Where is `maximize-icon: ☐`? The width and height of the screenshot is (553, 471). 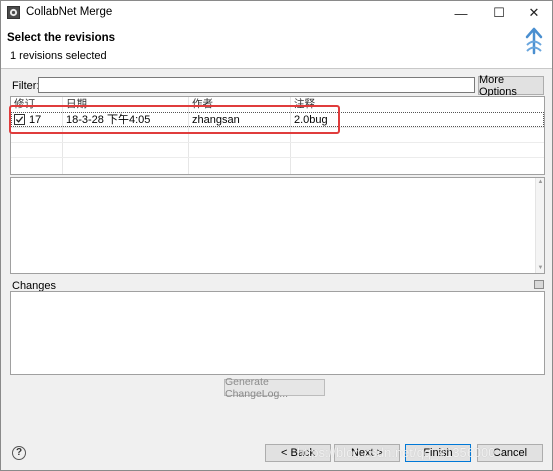 maximize-icon: ☐ is located at coordinates (499, 12).